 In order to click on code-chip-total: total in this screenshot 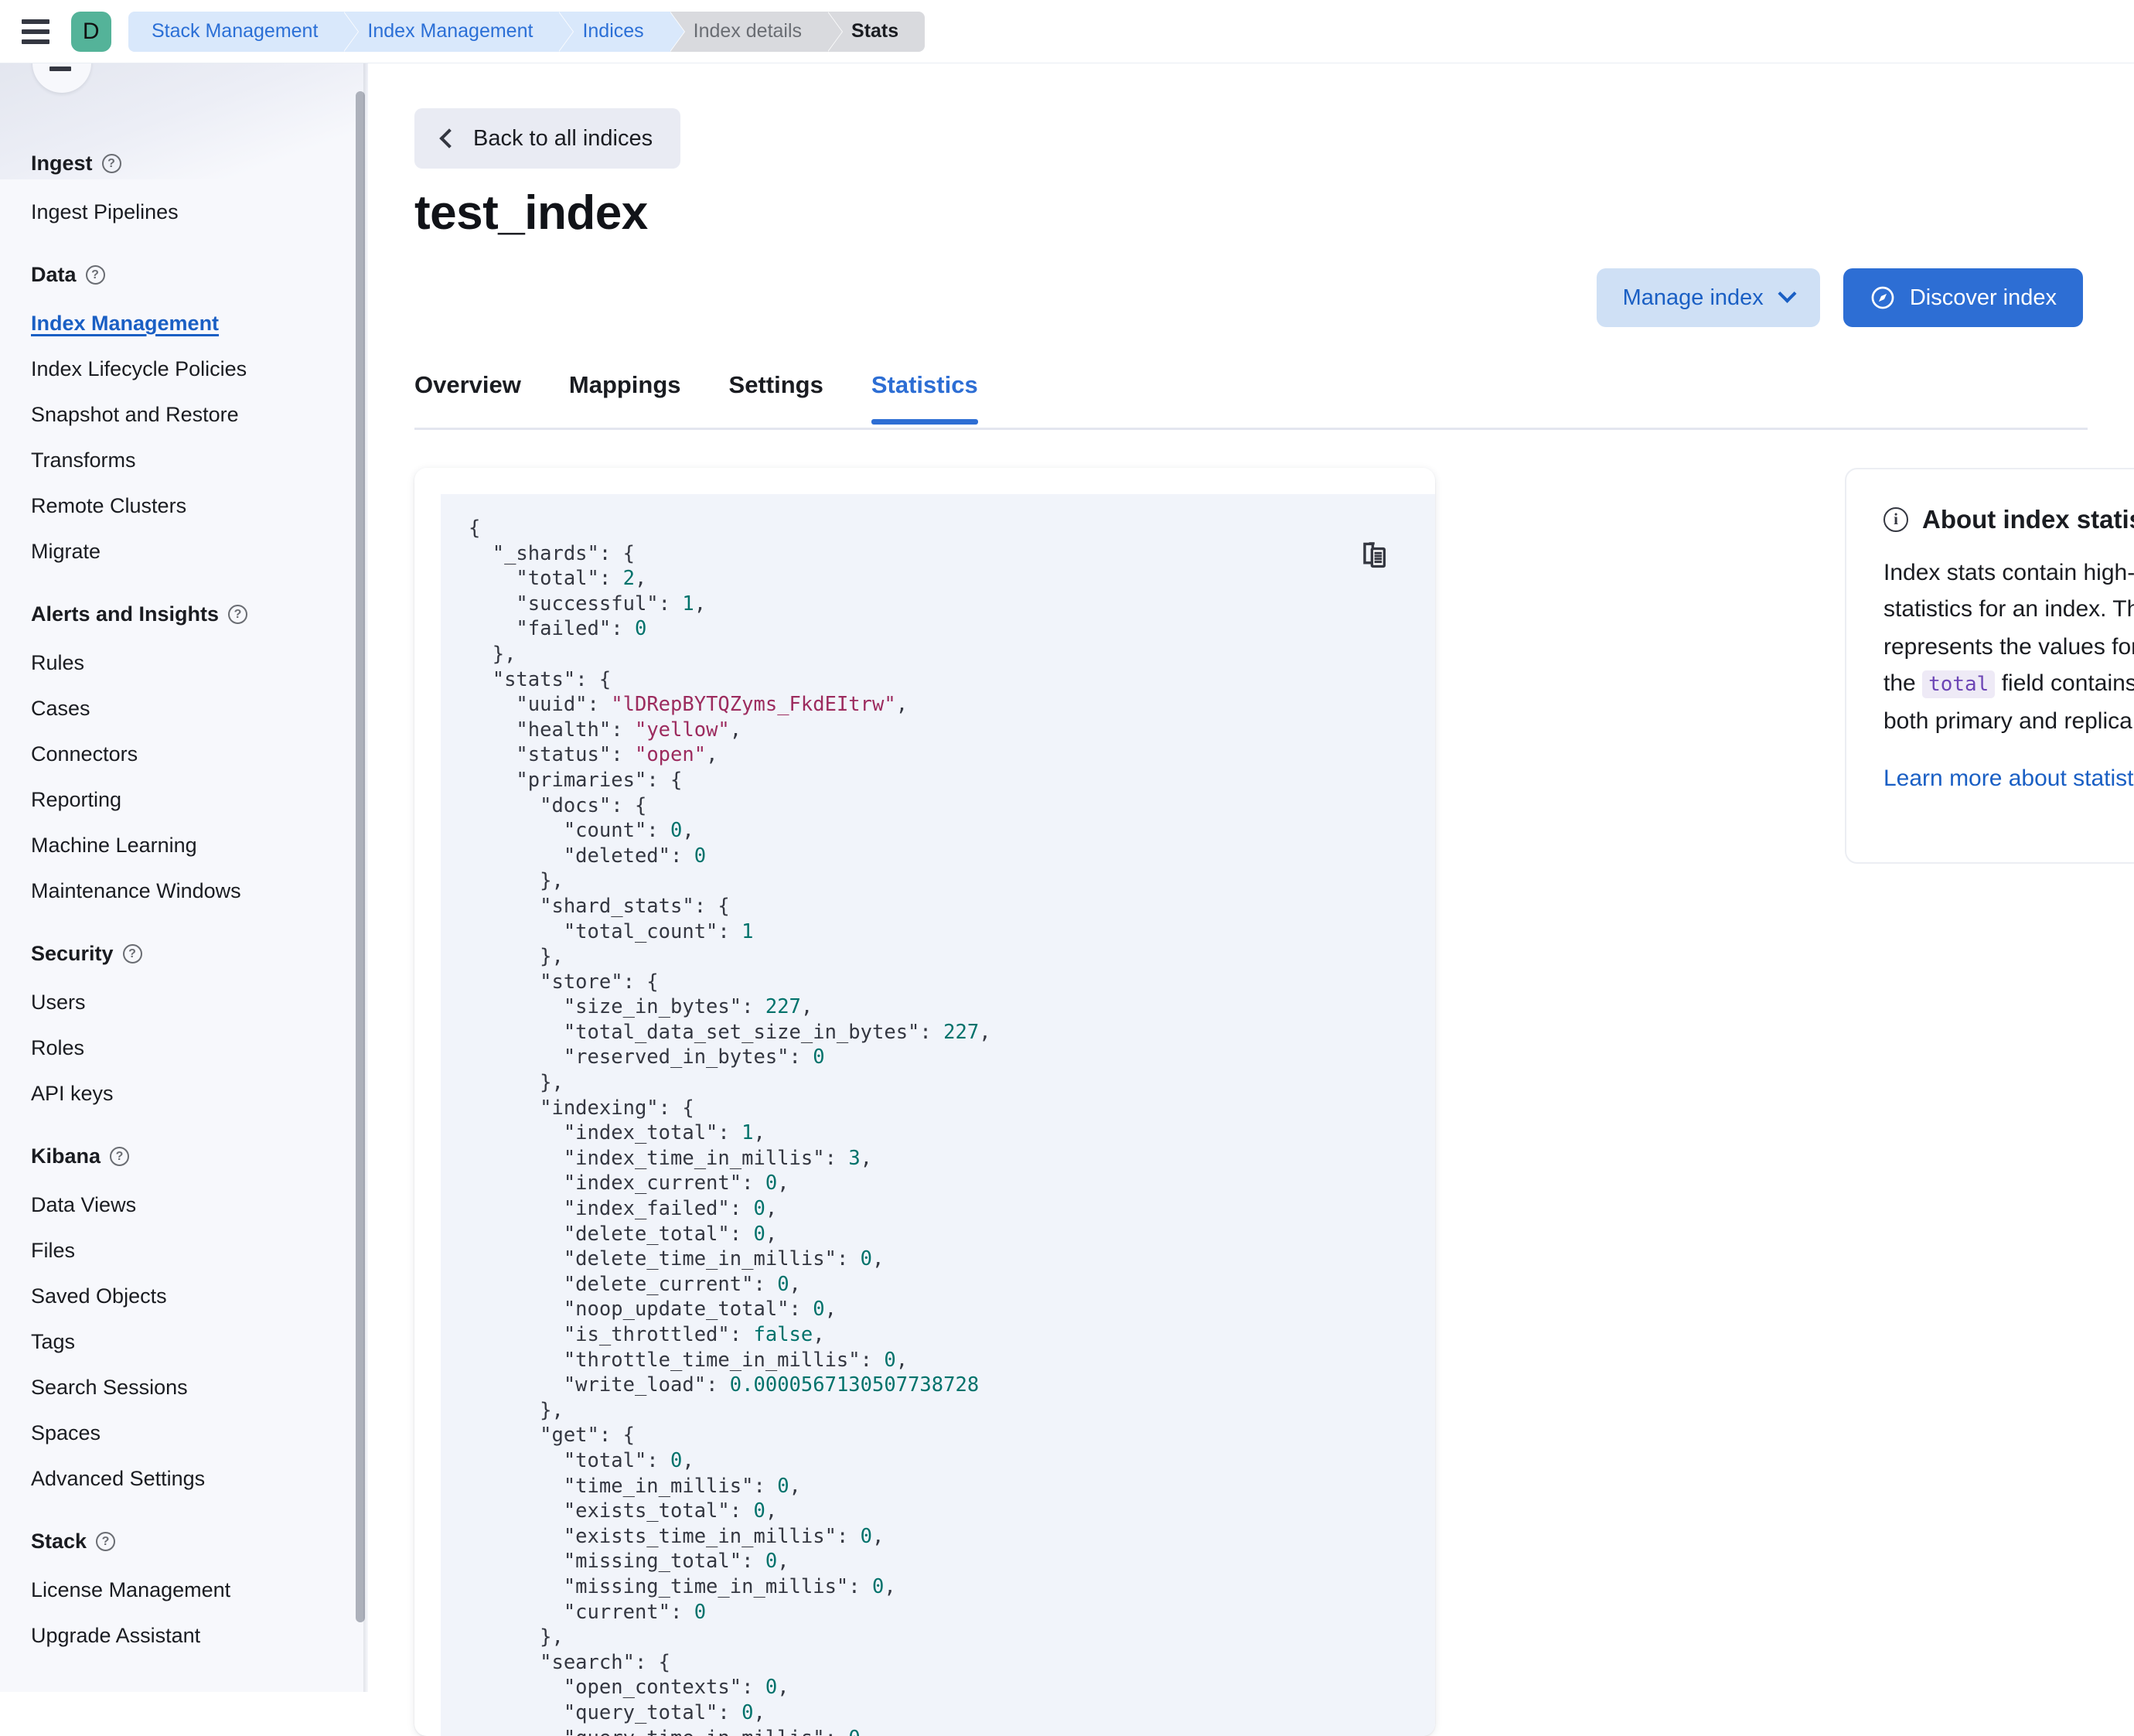, I will do `click(1959, 684)`.